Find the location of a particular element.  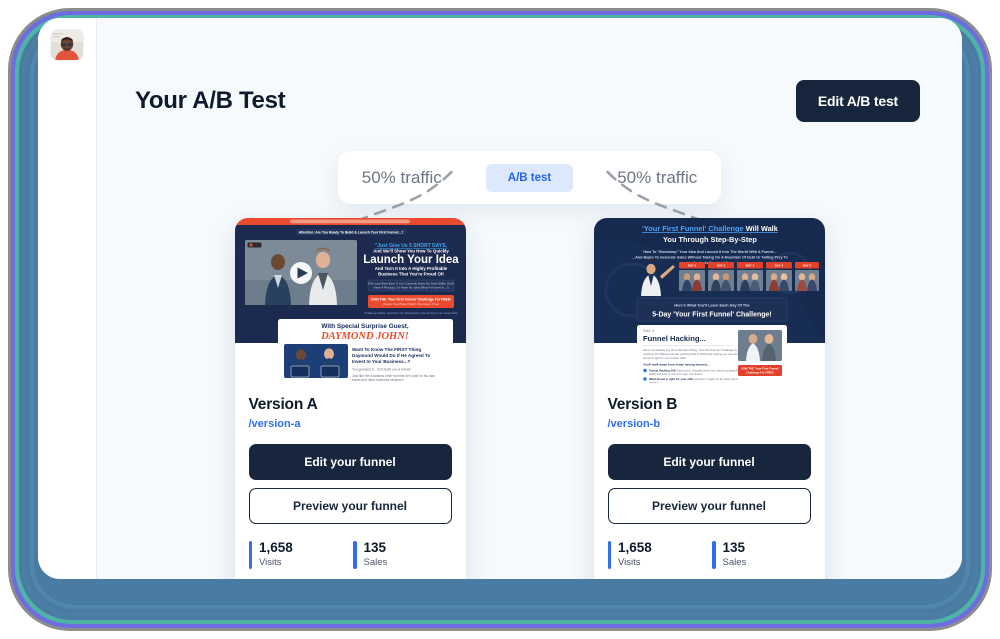

svg-text: Business That You're Proud Of! is located at coordinates (411, 273).